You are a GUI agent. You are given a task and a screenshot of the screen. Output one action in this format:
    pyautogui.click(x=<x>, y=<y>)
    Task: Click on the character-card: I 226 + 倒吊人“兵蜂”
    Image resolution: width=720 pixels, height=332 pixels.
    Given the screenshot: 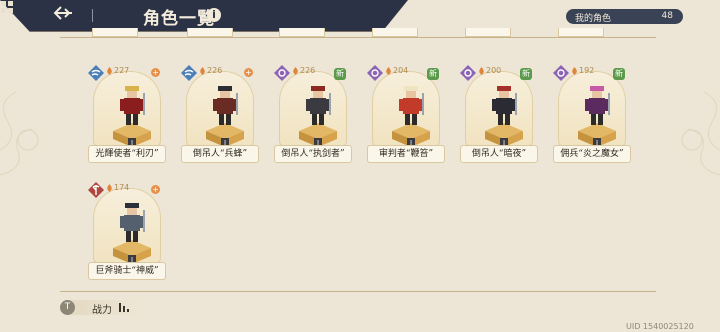 What is the action you would take?
    pyautogui.click(x=220, y=115)
    